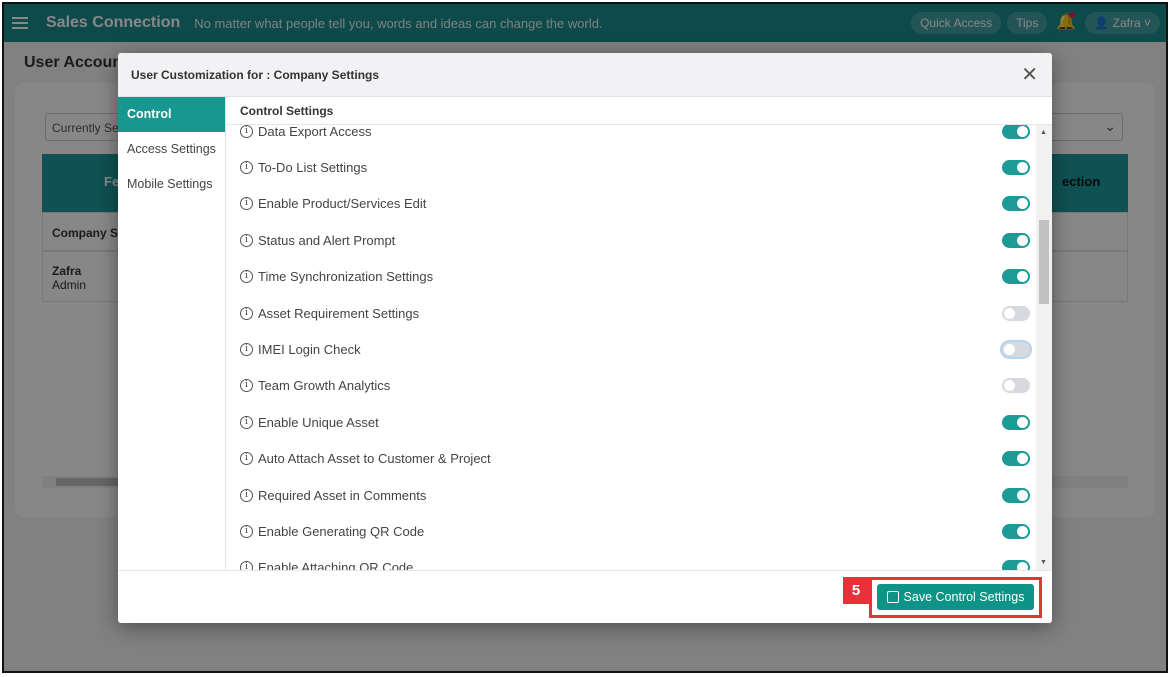 The width and height of the screenshot is (1170, 677). I want to click on setting-label: Enable Unique Asset, so click(318, 422).